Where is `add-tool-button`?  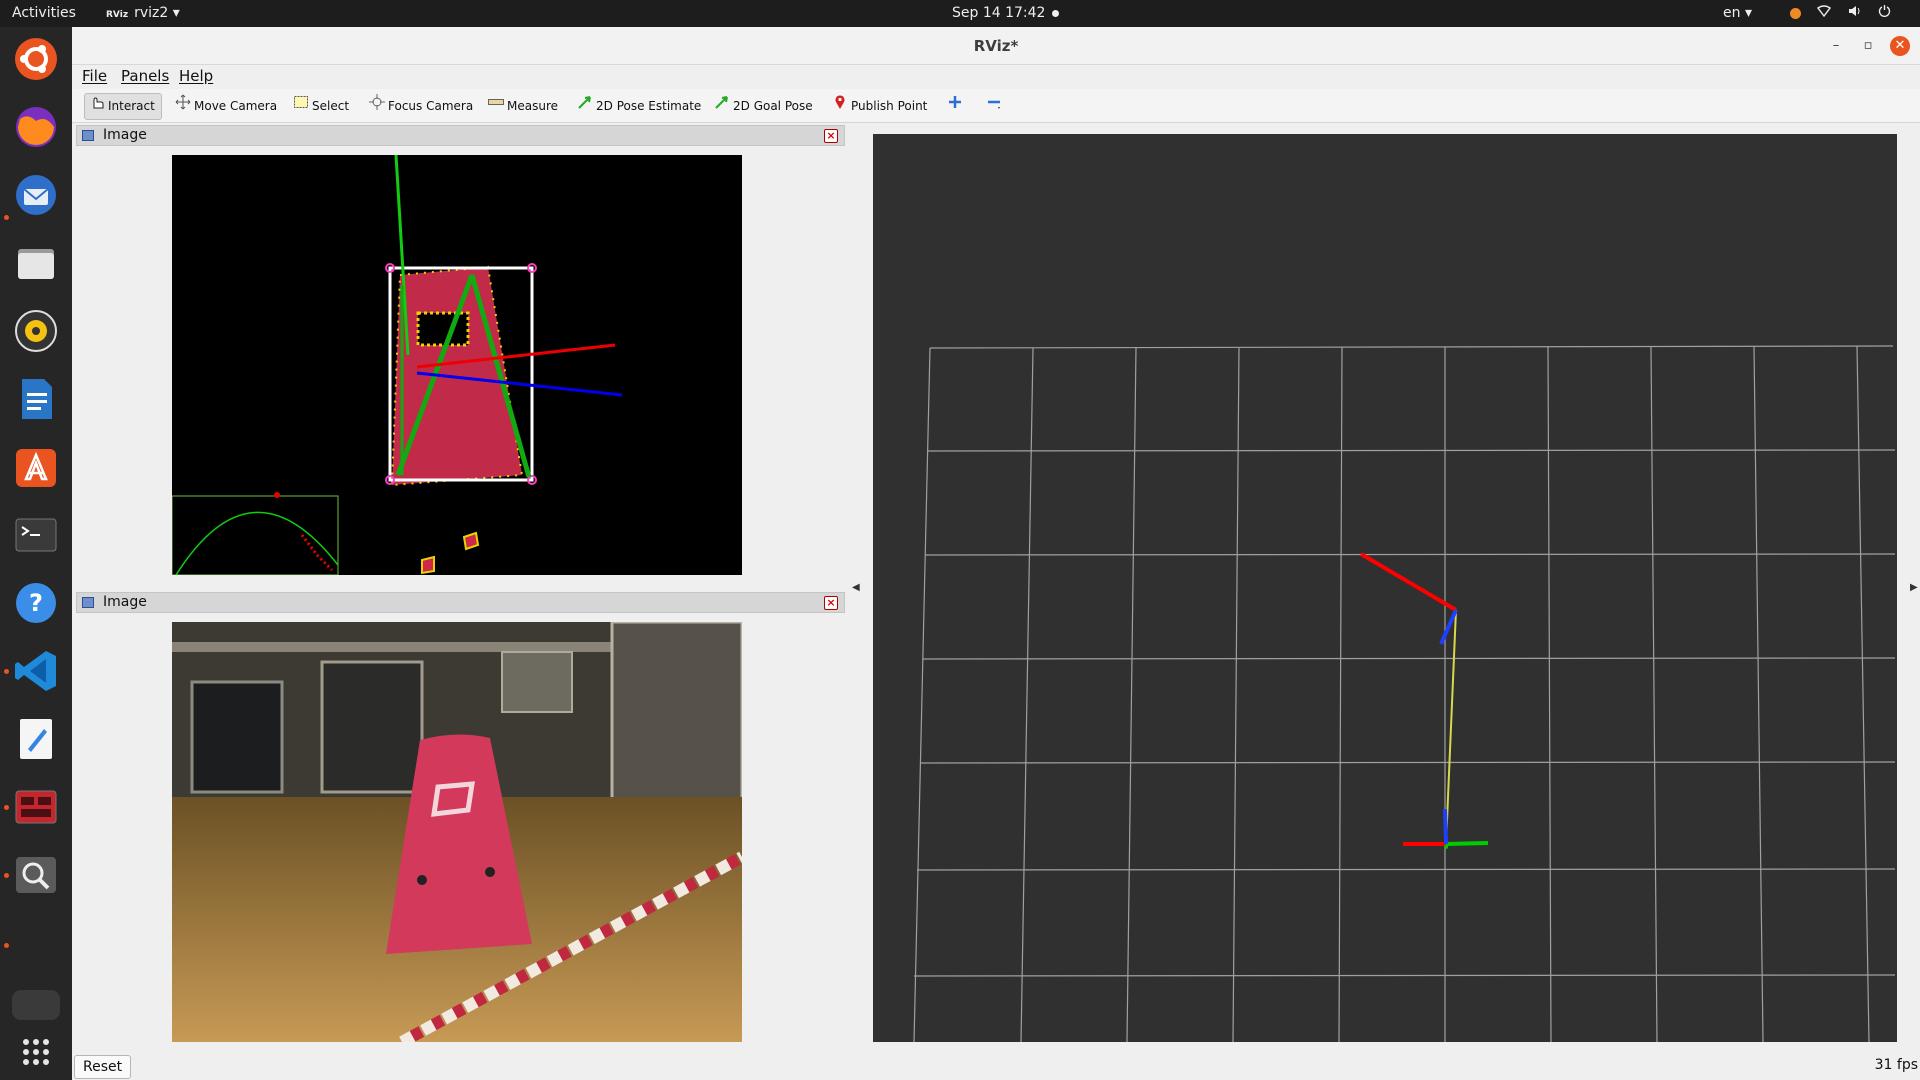 add-tool-button is located at coordinates (956, 106).